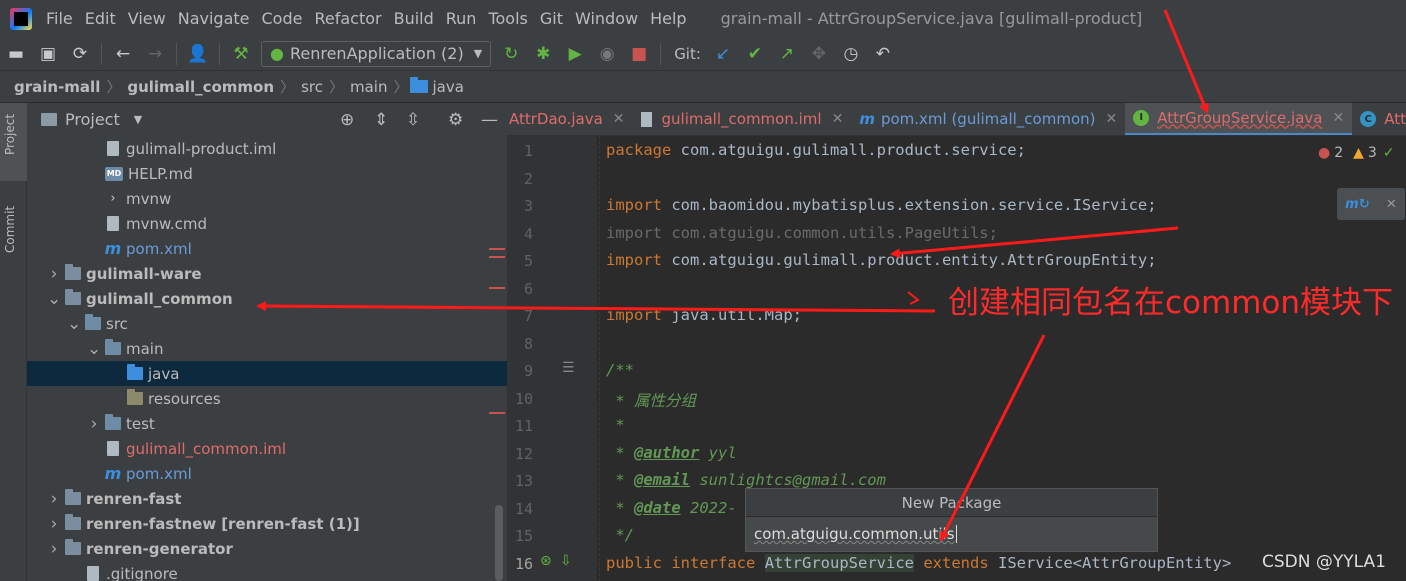 The image size is (1406, 581). What do you see at coordinates (413, 120) in the screenshot?
I see `collapse-all-icon: ⇳` at bounding box center [413, 120].